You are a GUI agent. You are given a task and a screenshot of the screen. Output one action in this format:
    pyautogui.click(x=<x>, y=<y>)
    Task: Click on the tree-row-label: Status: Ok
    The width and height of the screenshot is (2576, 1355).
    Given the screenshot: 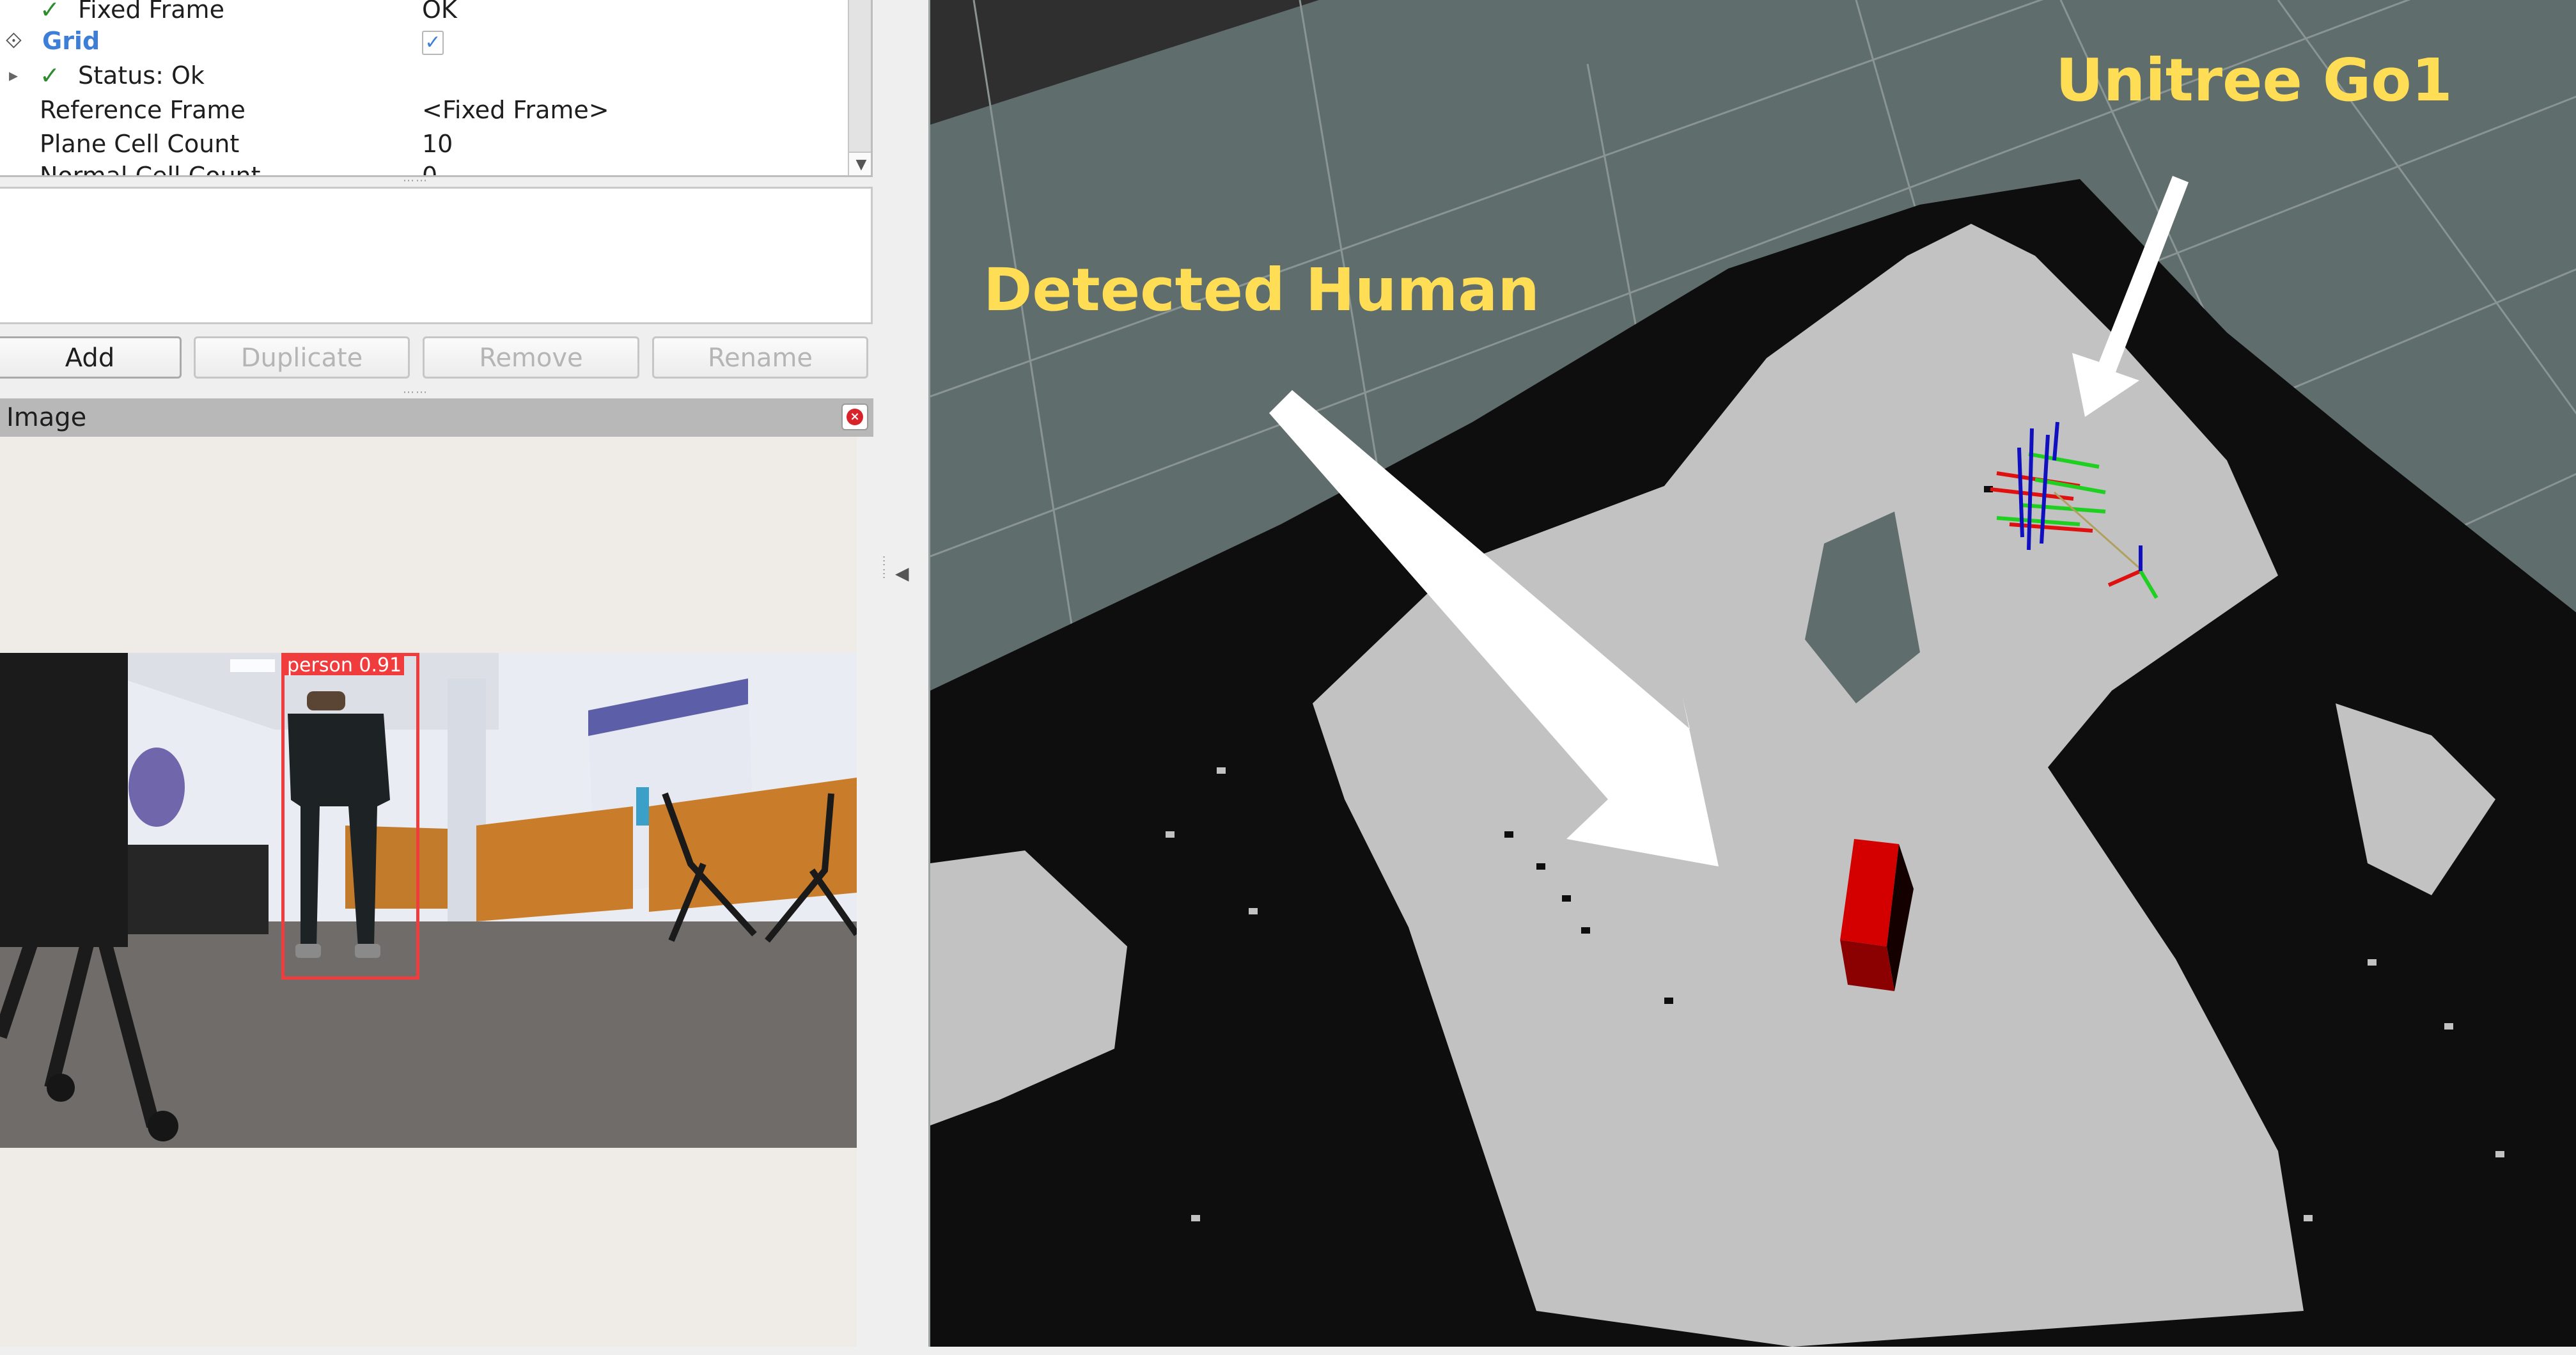 What is the action you would take?
    pyautogui.click(x=141, y=75)
    